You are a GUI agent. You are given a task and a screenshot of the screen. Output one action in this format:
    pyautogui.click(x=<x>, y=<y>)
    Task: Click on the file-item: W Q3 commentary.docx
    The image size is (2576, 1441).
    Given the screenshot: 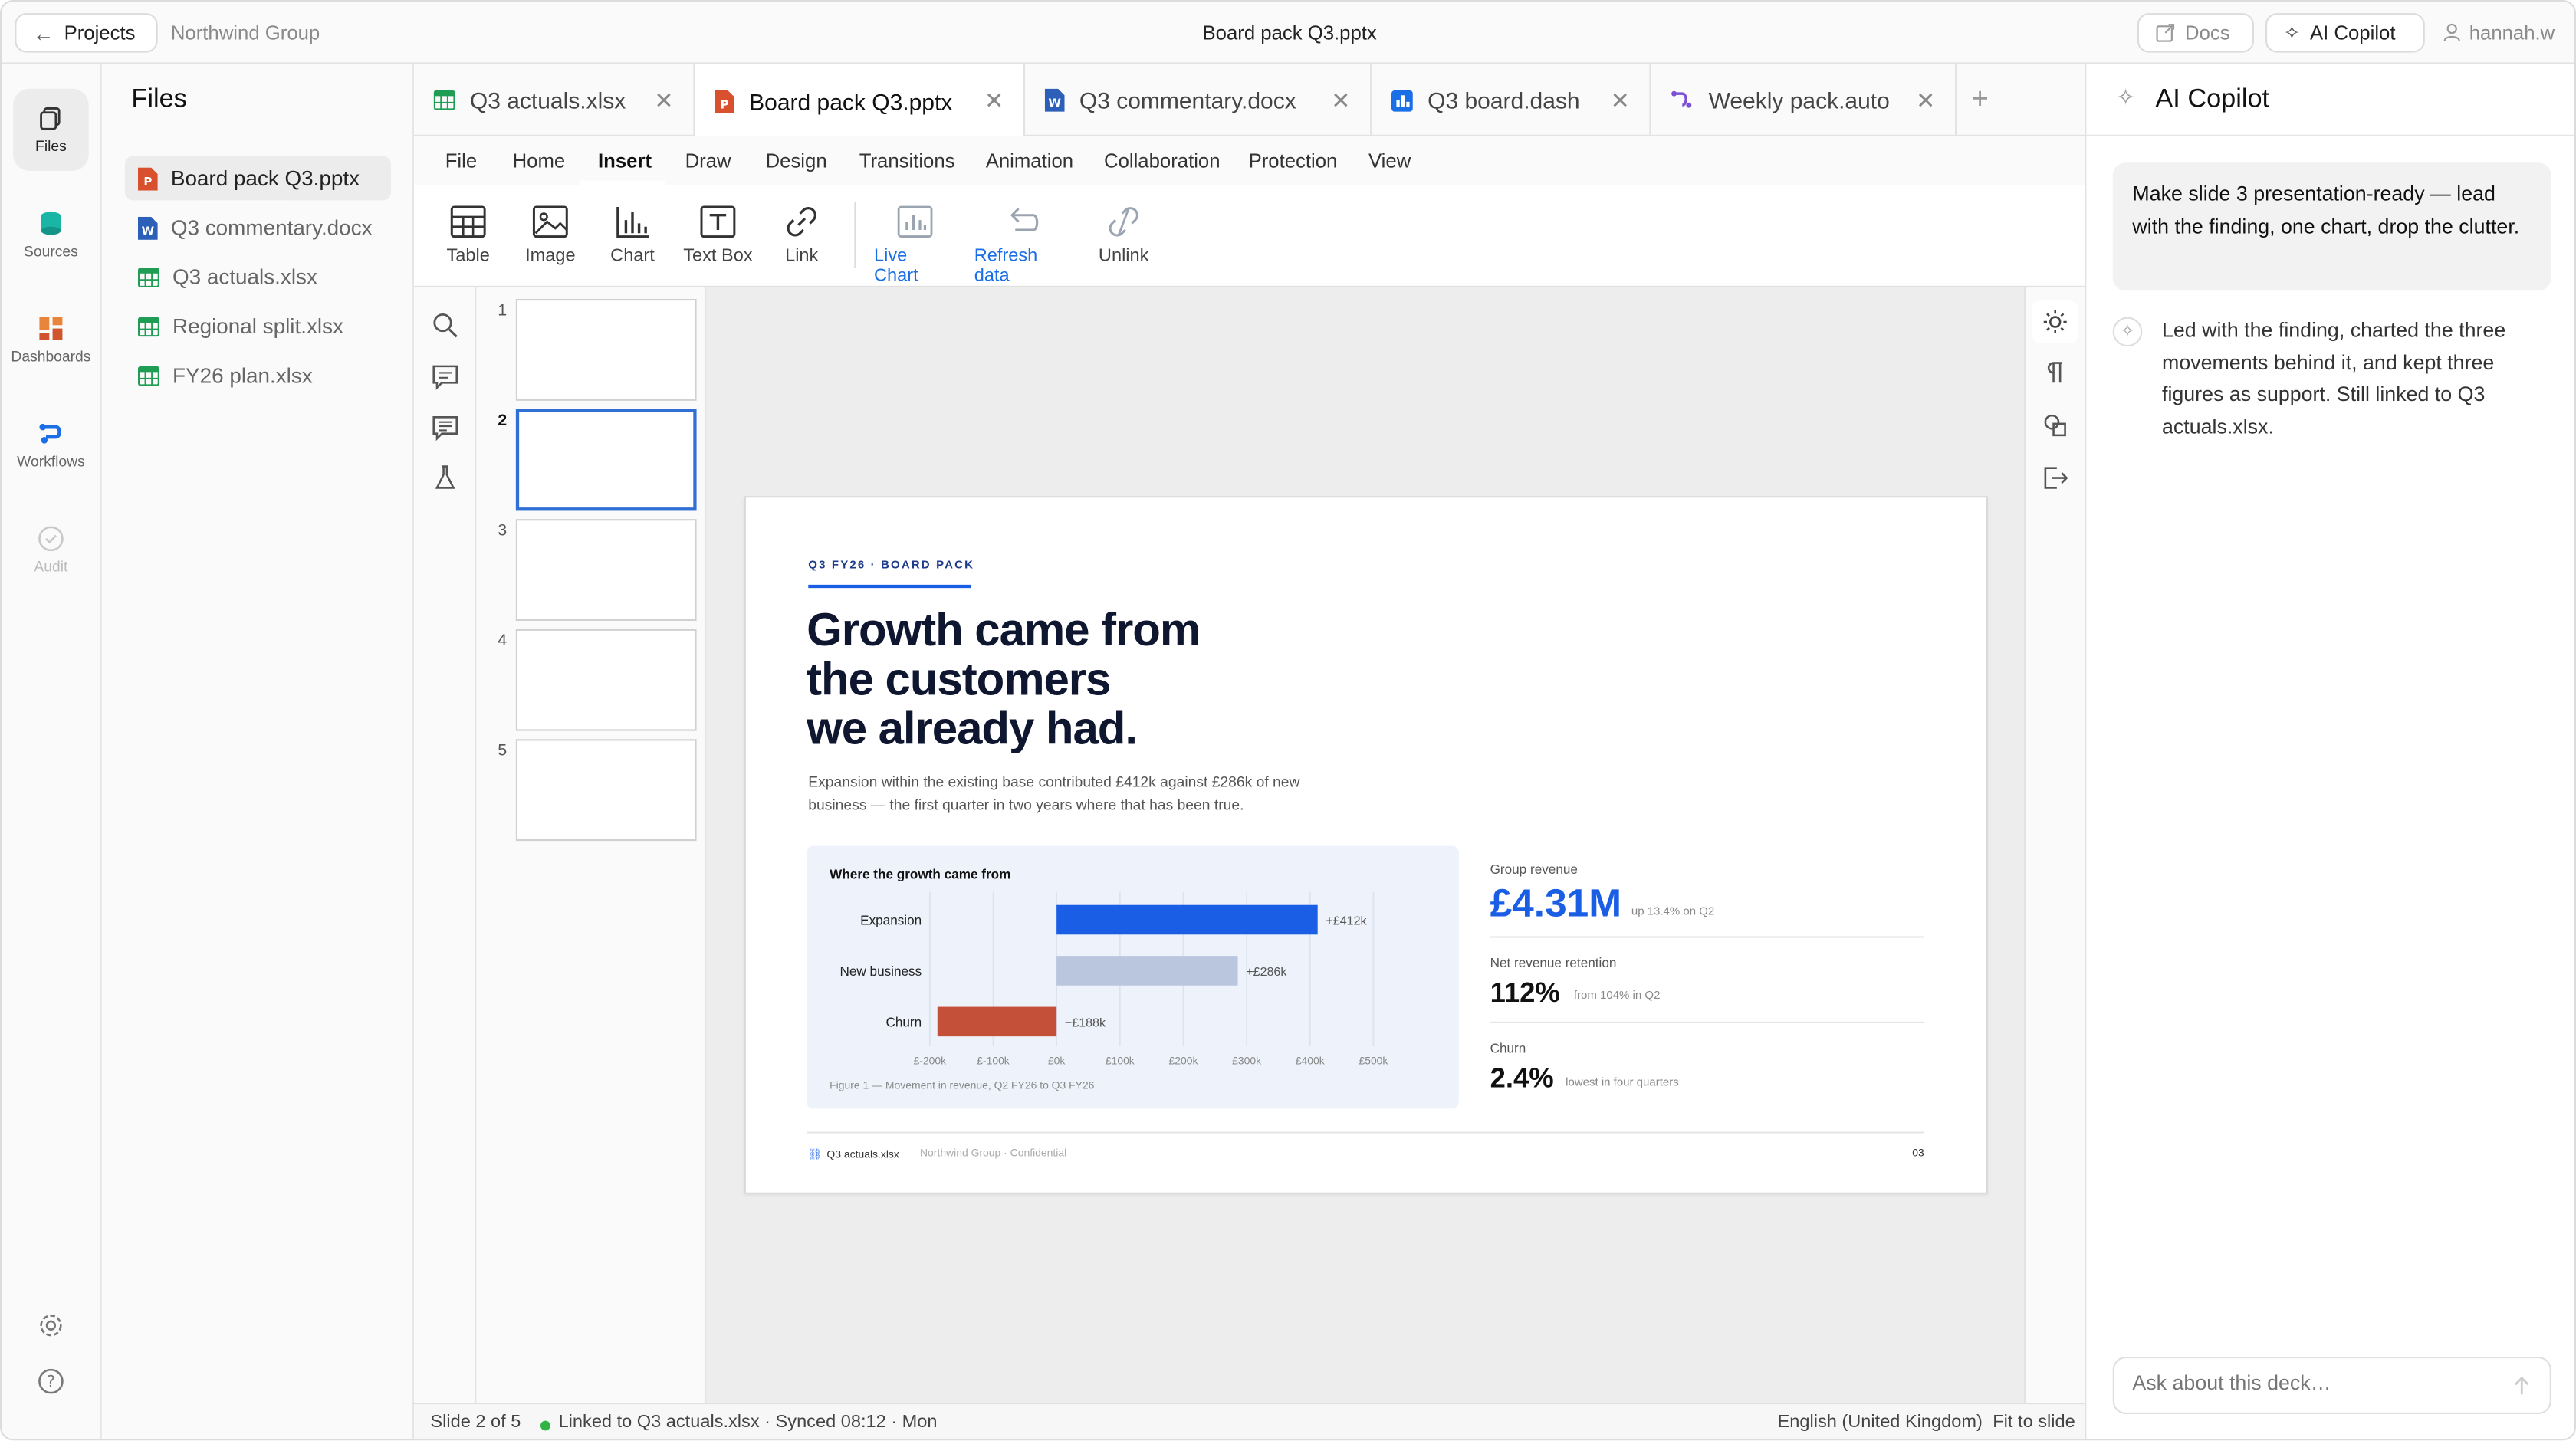 What is the action you would take?
    pyautogui.click(x=258, y=227)
    